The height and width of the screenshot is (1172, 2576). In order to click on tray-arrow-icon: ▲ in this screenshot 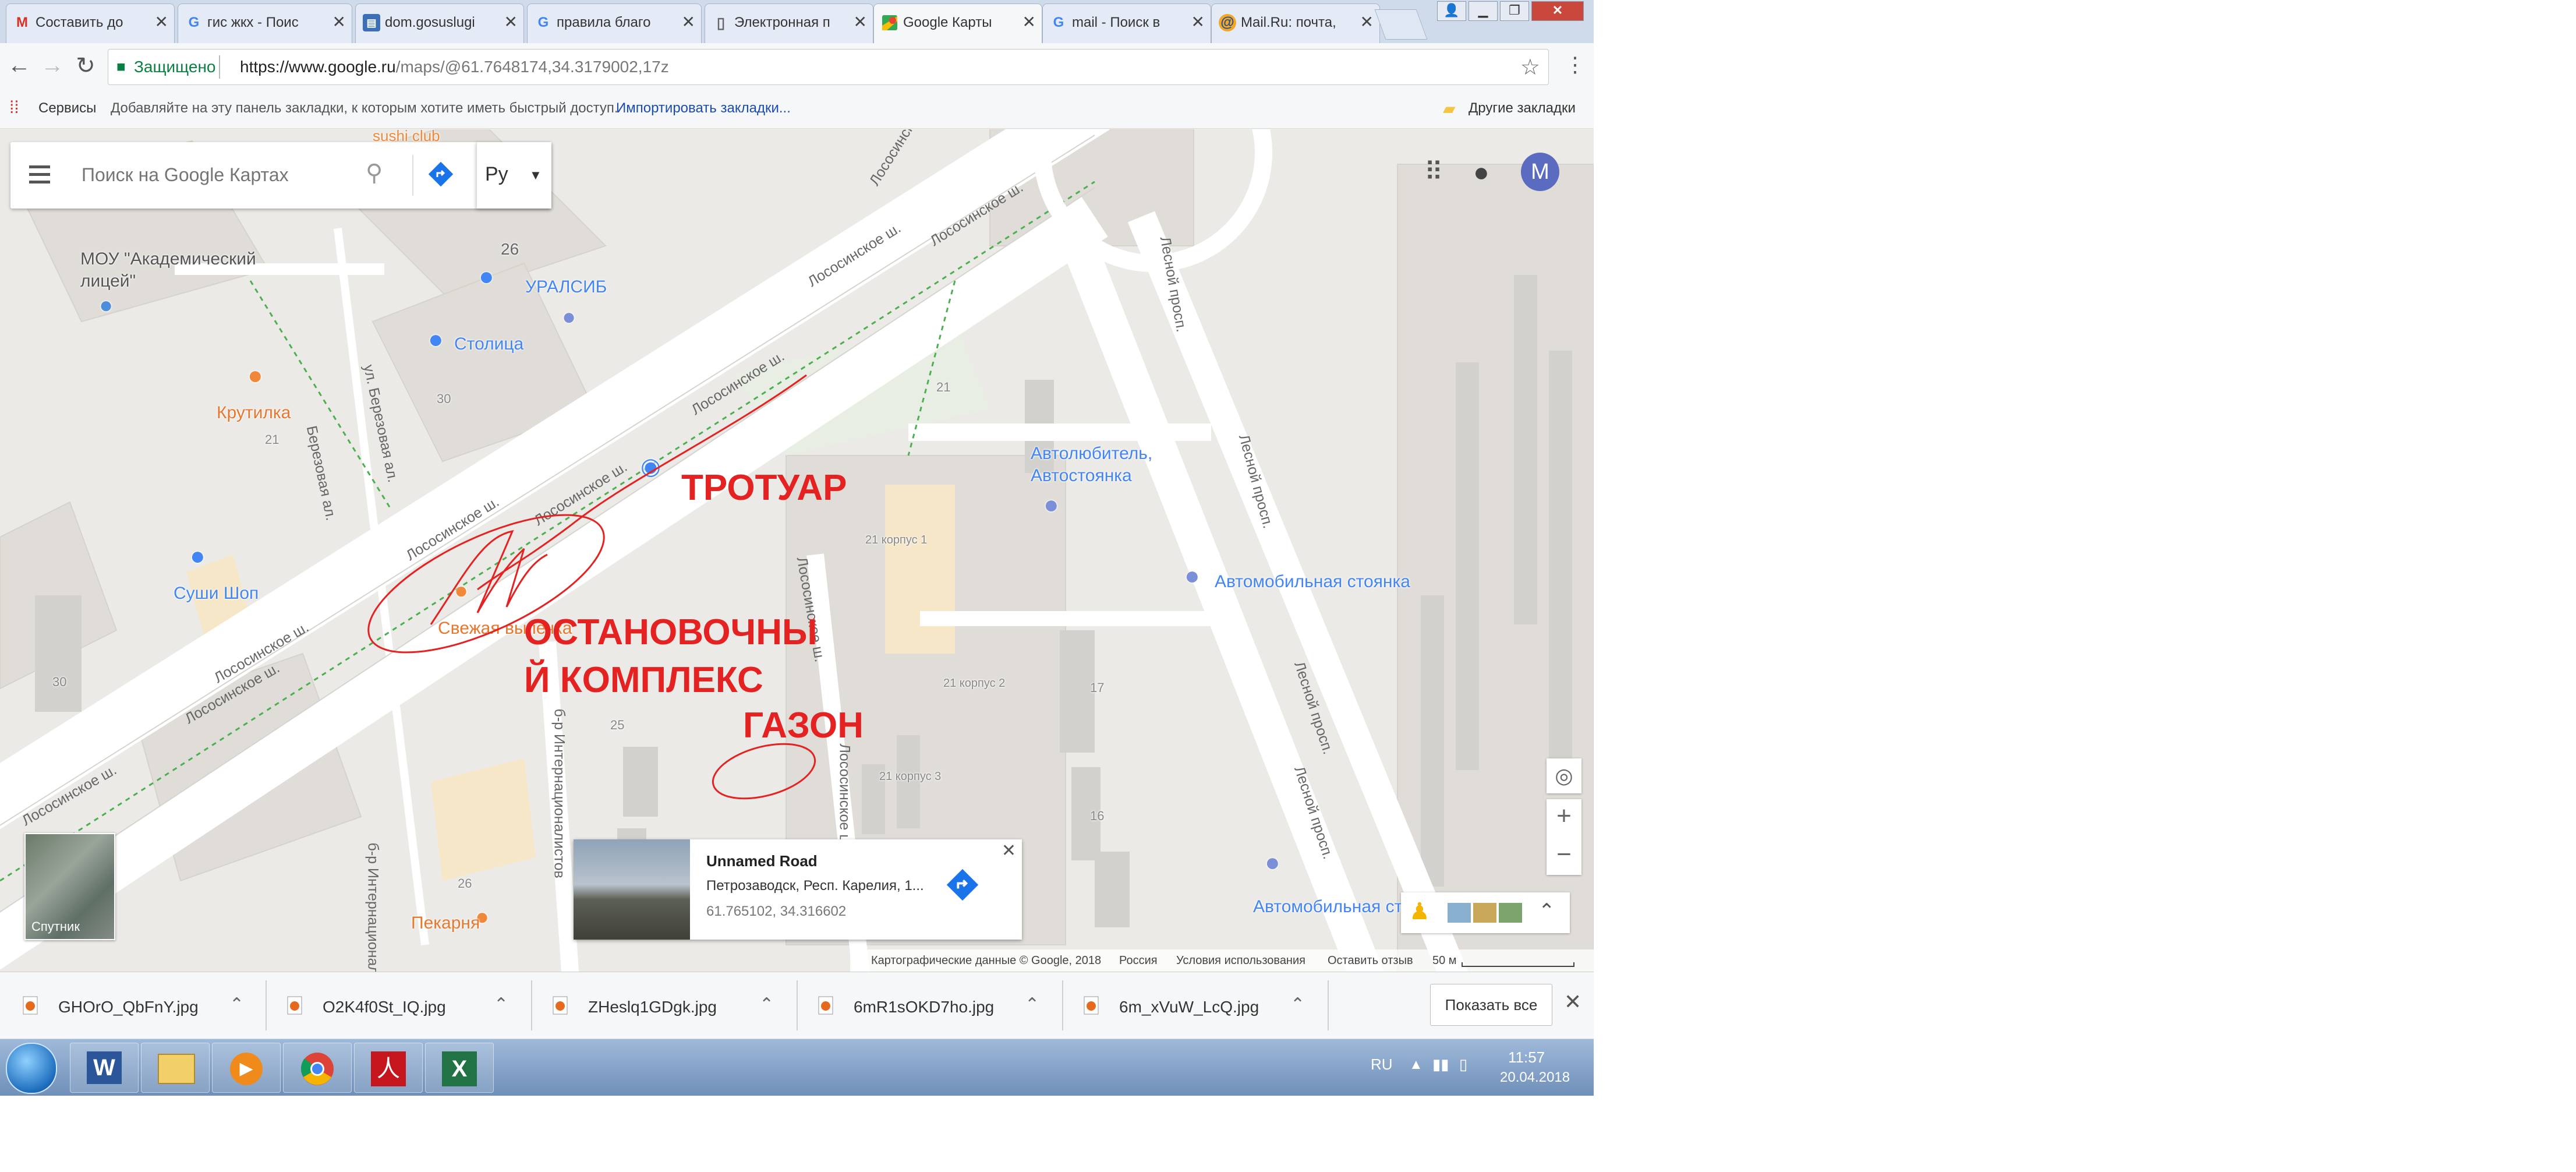, I will do `click(1416, 1065)`.